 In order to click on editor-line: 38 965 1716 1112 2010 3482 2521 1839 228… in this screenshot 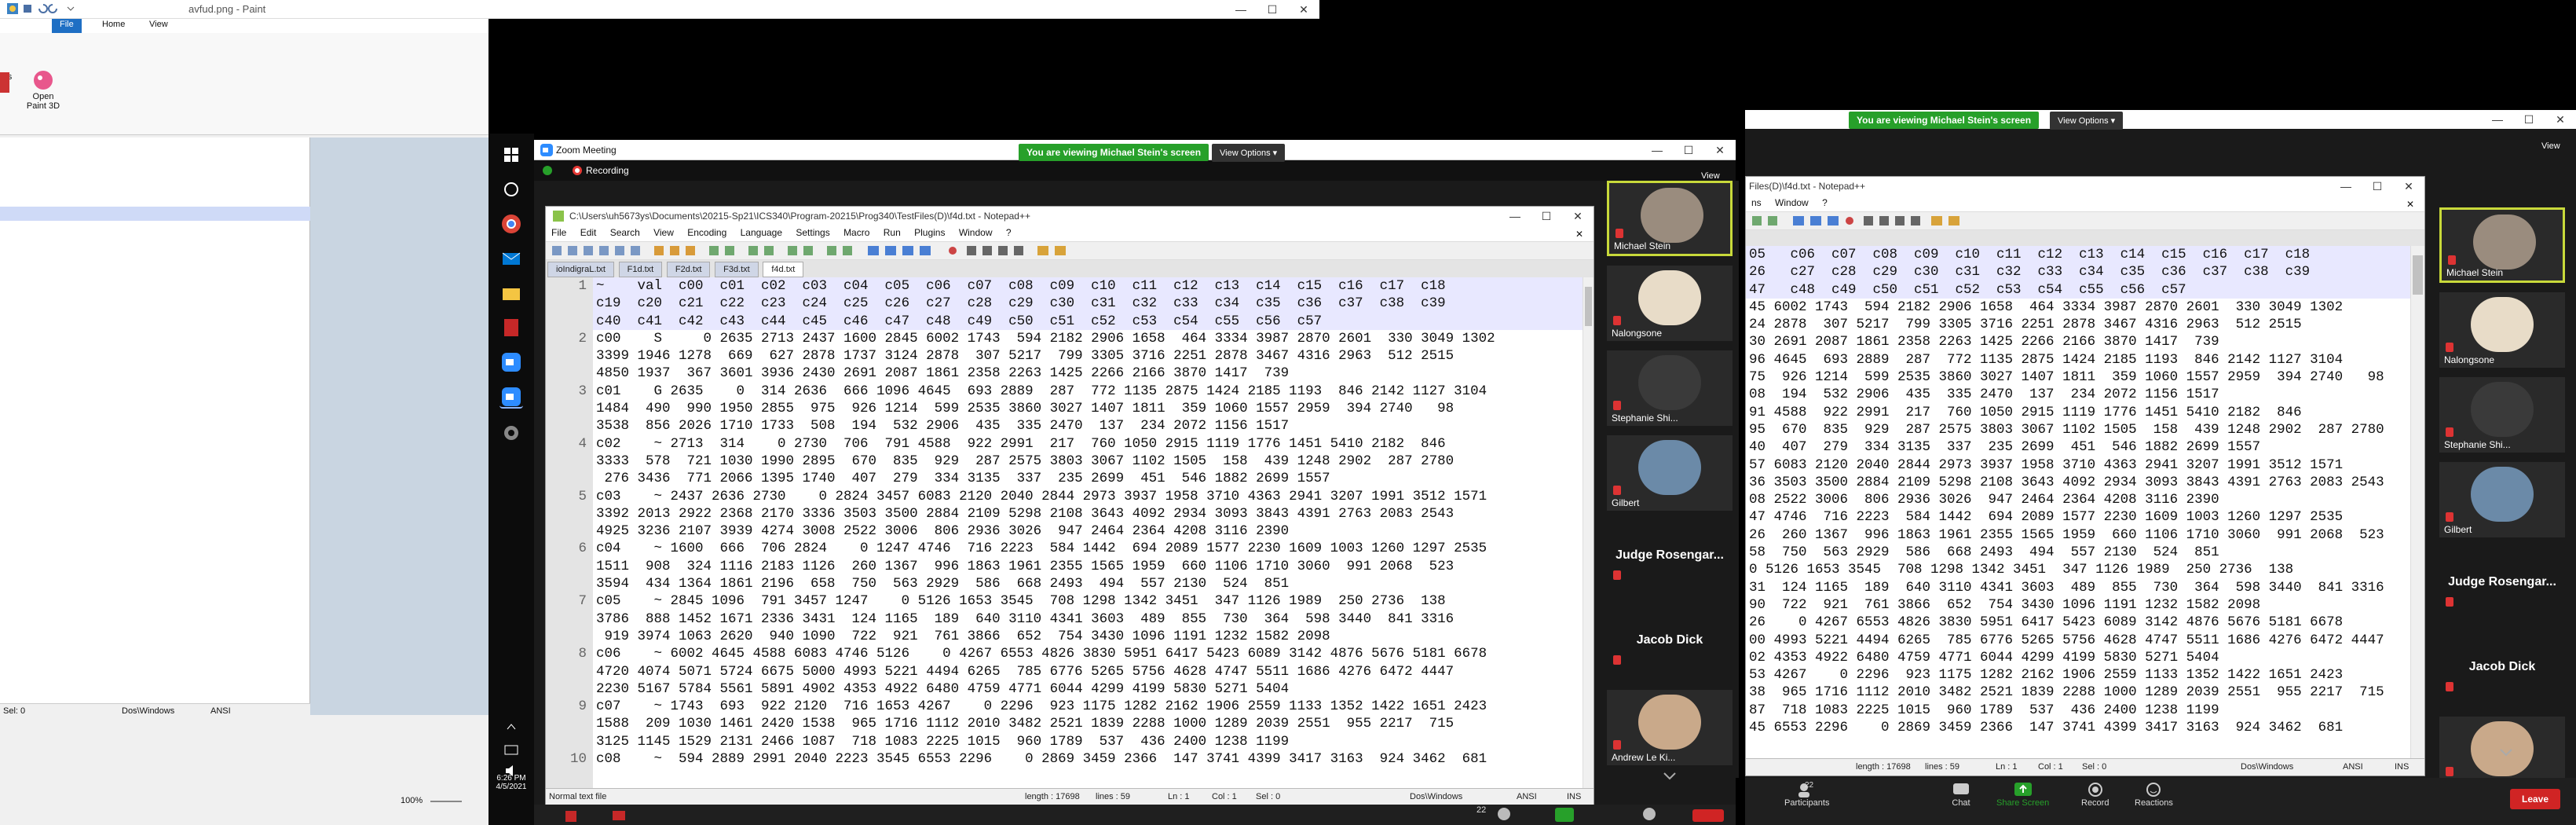, I will do `click(2080, 692)`.